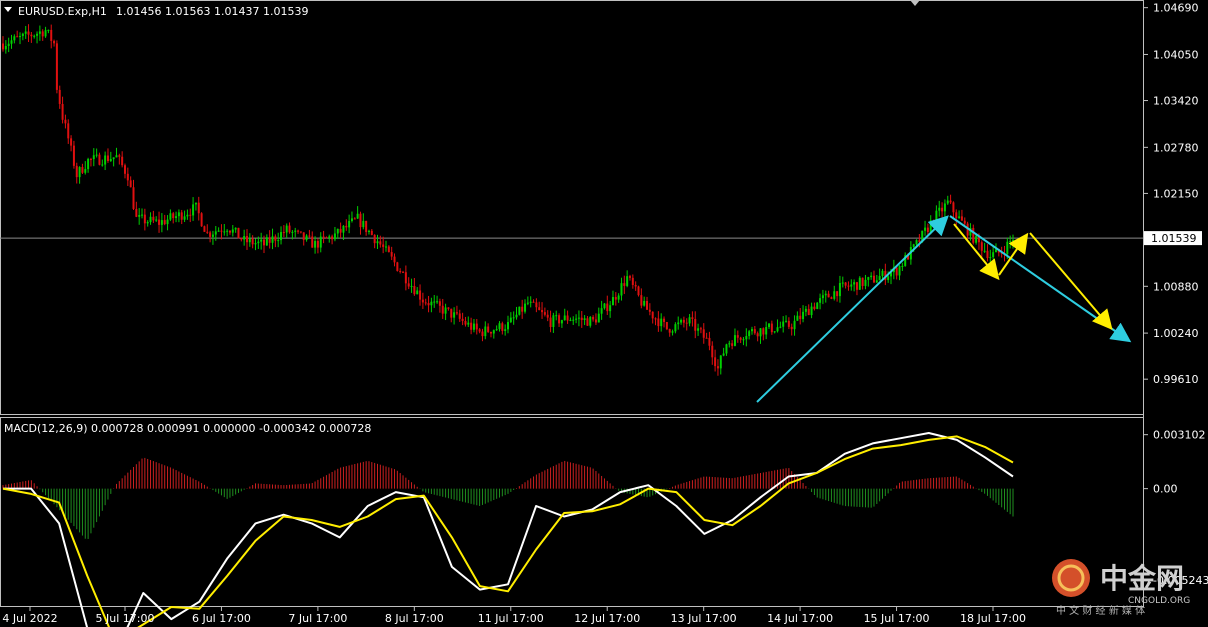 This screenshot has height=627, width=1208. What do you see at coordinates (1176, 101) in the screenshot?
I see `price-tick-label: 1.03420` at bounding box center [1176, 101].